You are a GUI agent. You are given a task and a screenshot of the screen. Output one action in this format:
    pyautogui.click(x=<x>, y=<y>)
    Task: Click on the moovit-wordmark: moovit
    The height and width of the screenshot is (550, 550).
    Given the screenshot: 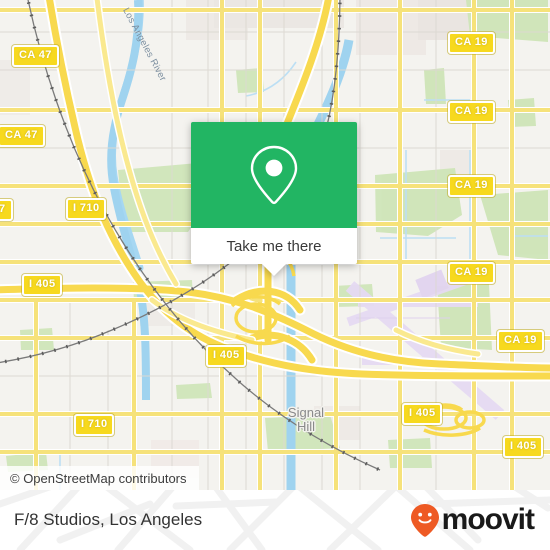 What is the action you would take?
    pyautogui.click(x=488, y=519)
    